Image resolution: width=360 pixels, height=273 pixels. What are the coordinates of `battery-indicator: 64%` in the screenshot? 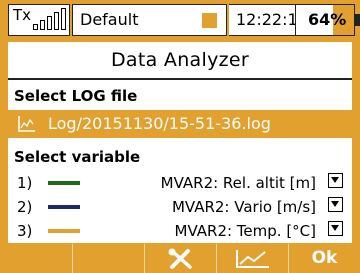 It's located at (327, 20).